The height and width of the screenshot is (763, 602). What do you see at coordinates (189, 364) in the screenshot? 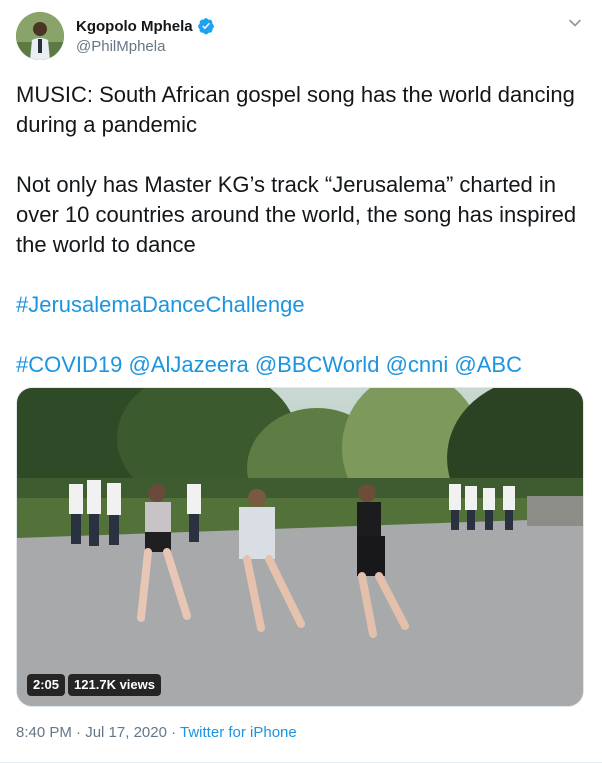
I see `mention-link: @AlJazeera` at bounding box center [189, 364].